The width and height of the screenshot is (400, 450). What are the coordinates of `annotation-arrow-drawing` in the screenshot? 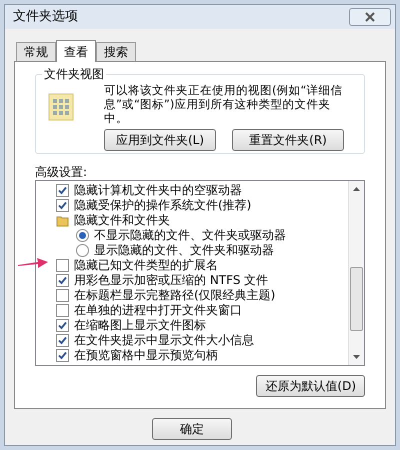 It's located at (33, 263).